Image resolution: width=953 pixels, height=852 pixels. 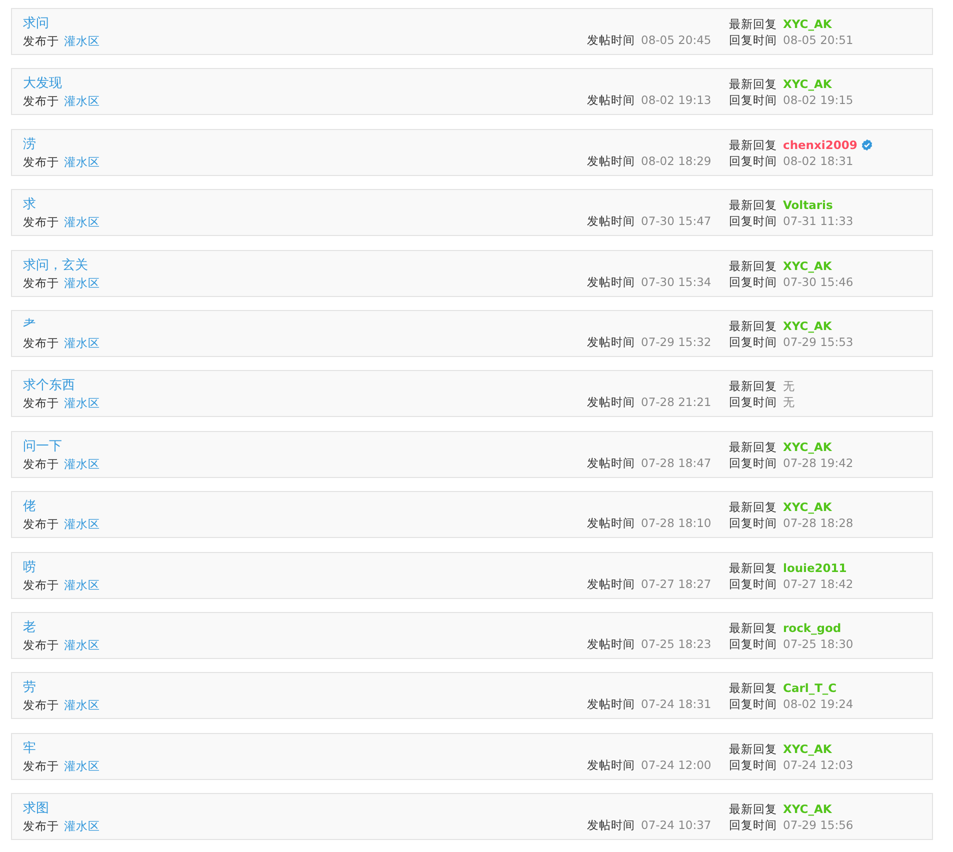 I want to click on post-title-link: 老, so click(x=305, y=627).